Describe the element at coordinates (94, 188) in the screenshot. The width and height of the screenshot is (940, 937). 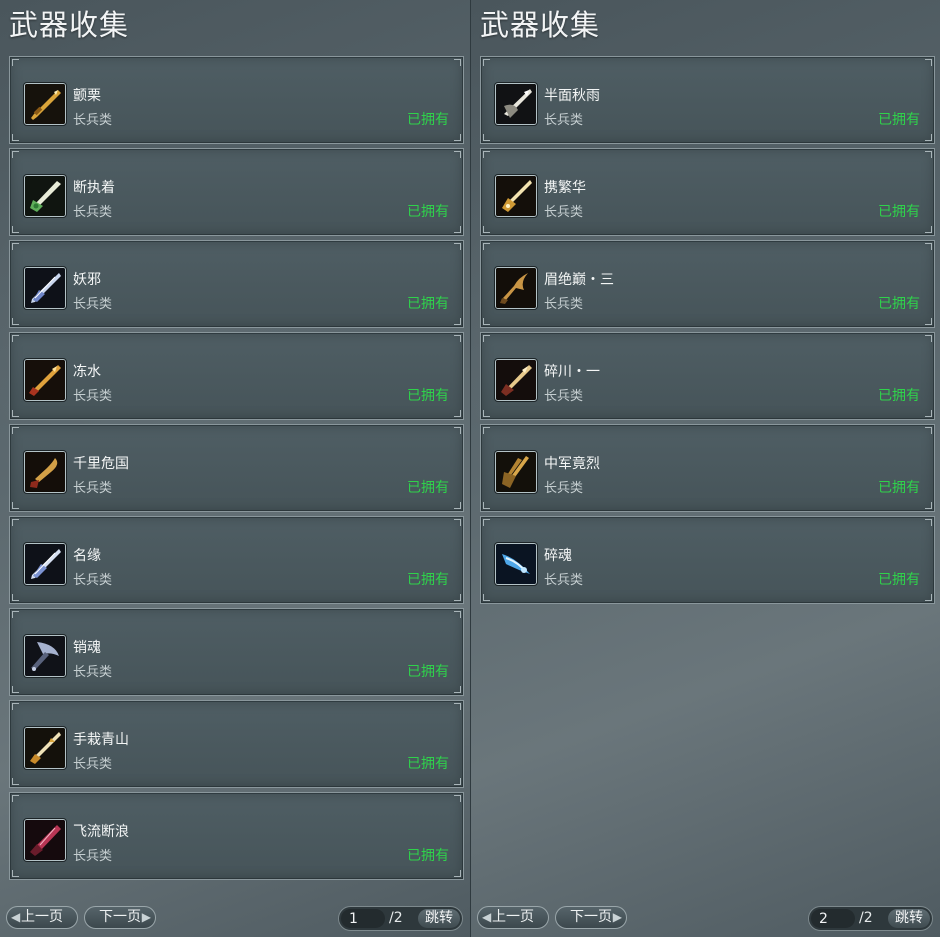
I see `weapon-name: 断执着` at that location.